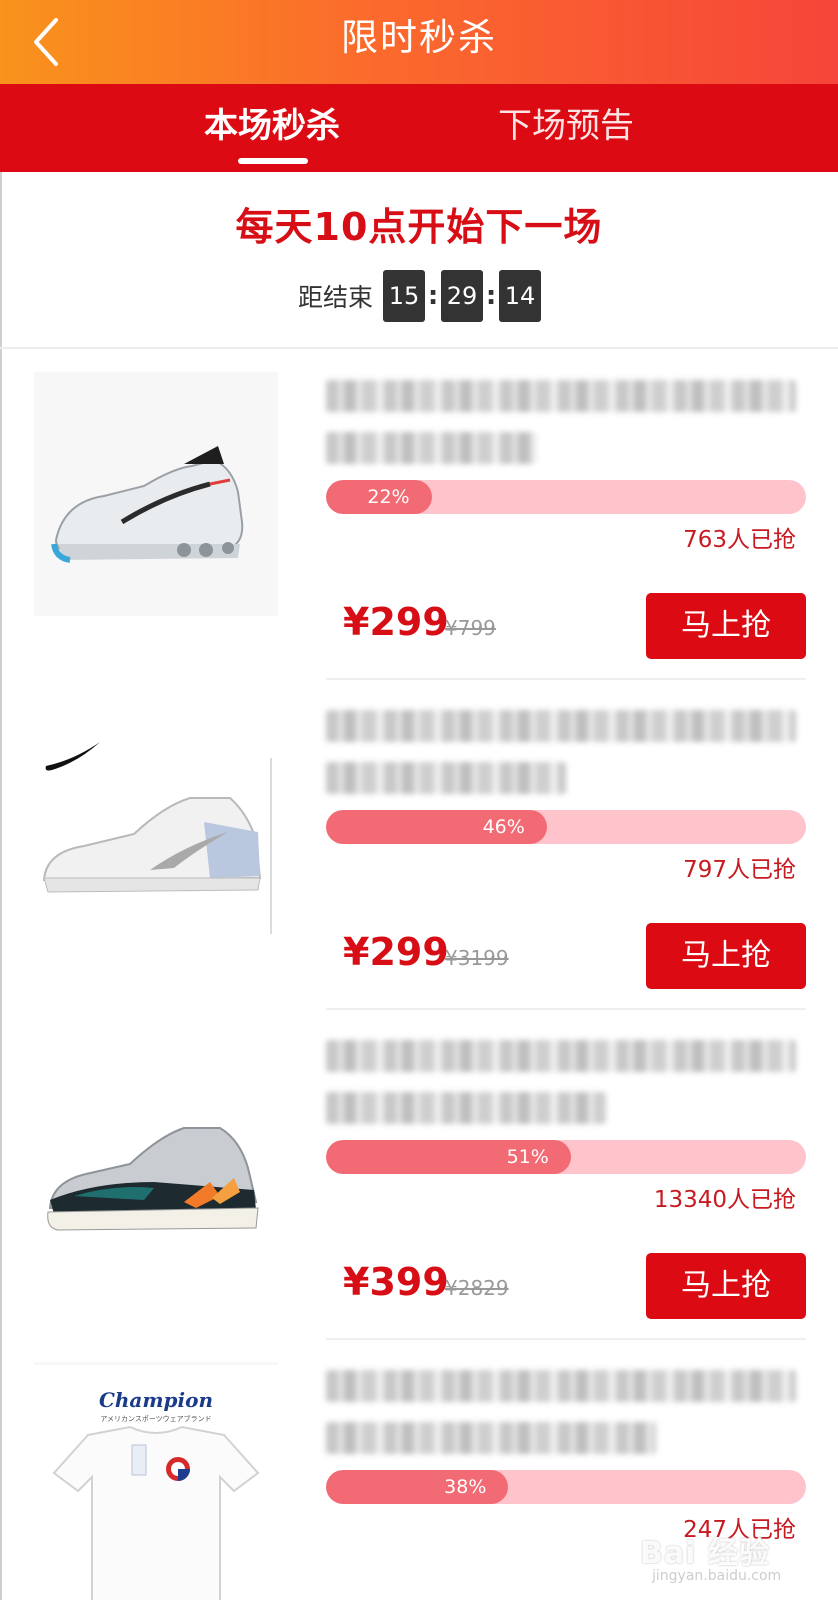 The image size is (838, 1600). Describe the element at coordinates (739, 870) in the screenshot. I see `sold-count: 797人已抢` at that location.